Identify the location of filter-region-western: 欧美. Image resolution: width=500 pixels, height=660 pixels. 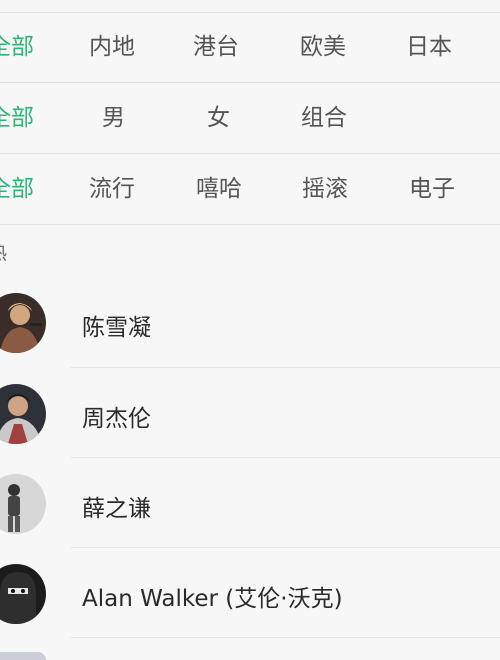
(323, 47).